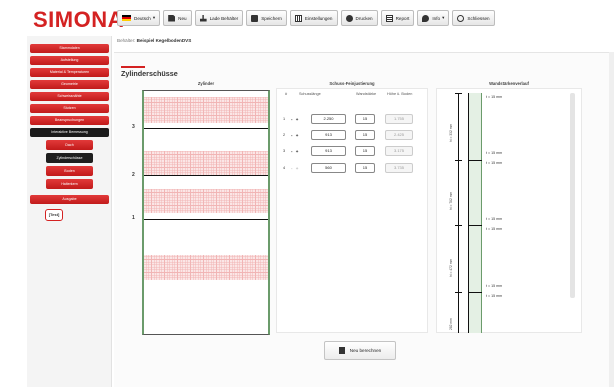 This screenshot has height=387, width=616. Describe the element at coordinates (126, 40) in the screenshot. I see `breadcrumb-prefix: Behälter:` at that location.